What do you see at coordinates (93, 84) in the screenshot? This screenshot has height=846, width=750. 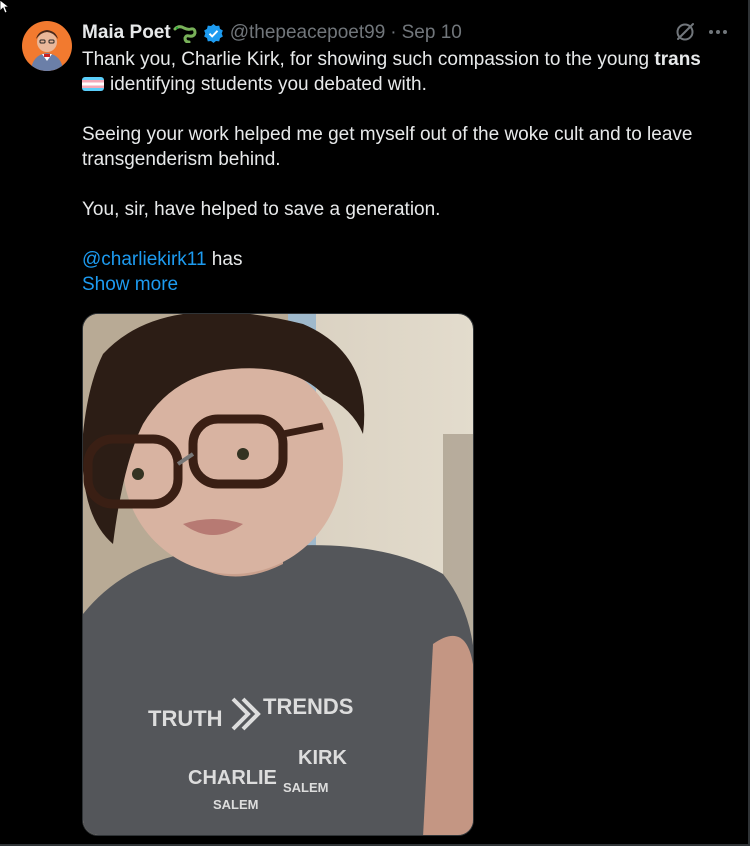 I see `transgender-flag-icon` at bounding box center [93, 84].